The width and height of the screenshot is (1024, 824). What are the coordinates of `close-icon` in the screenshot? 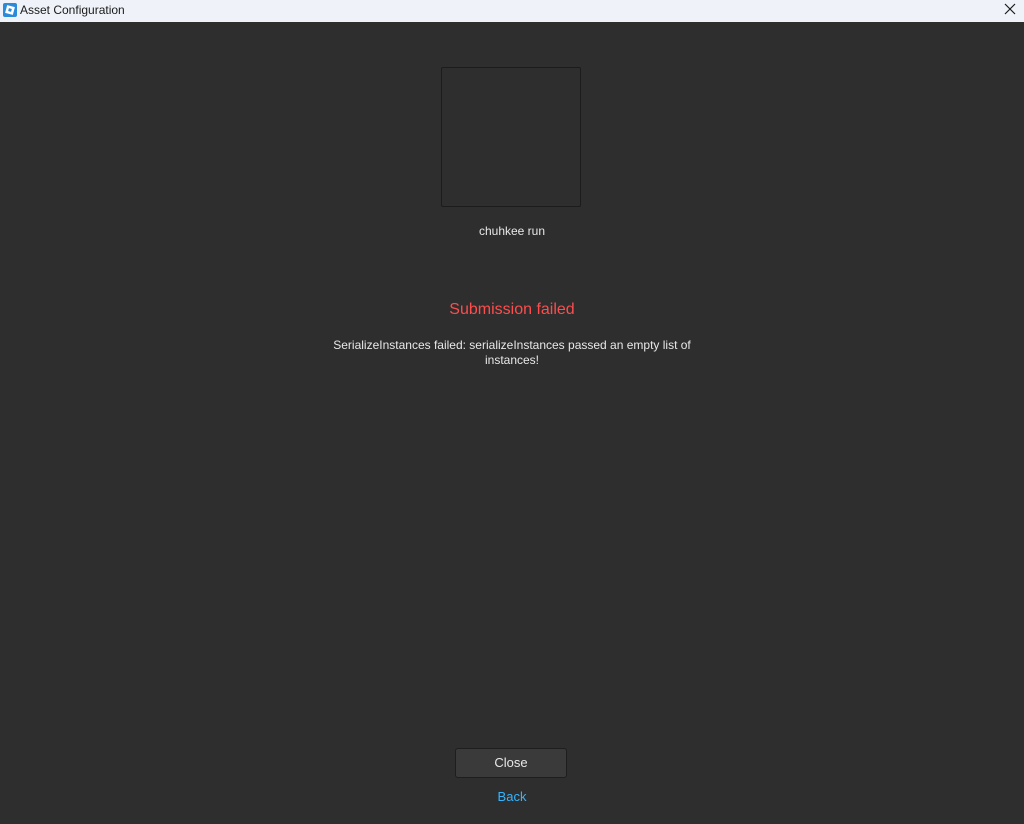 It's located at (1010, 11).